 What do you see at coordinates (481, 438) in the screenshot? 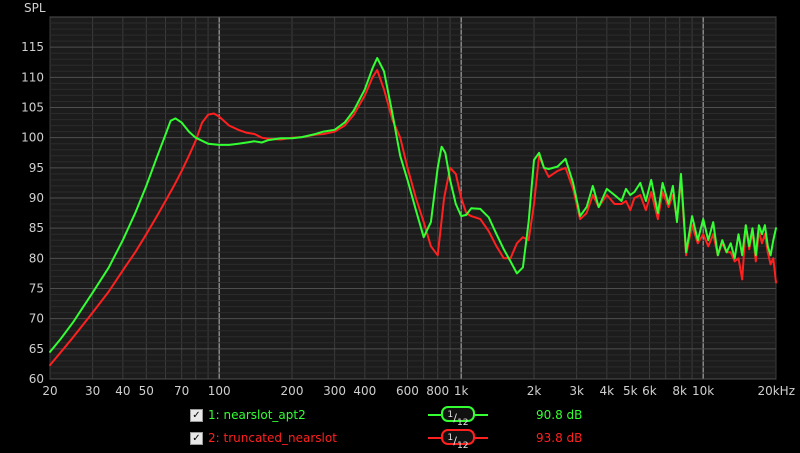
I see `series-2-line-swatch-right` at bounding box center [481, 438].